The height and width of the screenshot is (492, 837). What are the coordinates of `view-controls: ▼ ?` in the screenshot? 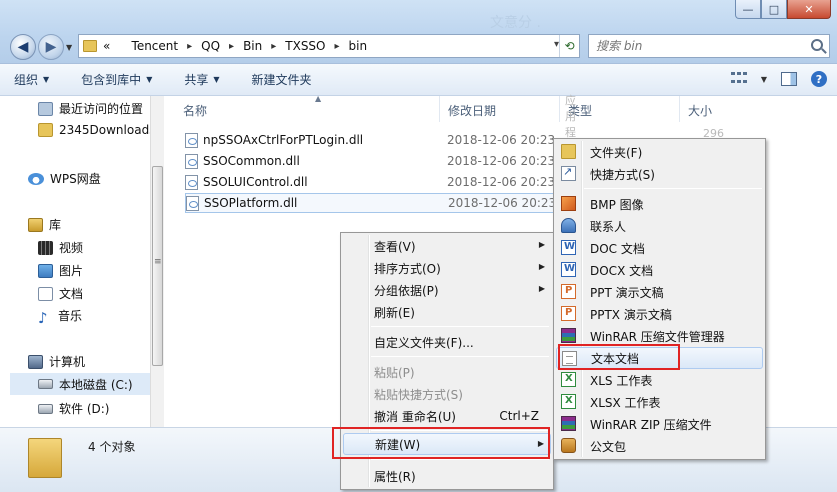 It's located at (778, 79).